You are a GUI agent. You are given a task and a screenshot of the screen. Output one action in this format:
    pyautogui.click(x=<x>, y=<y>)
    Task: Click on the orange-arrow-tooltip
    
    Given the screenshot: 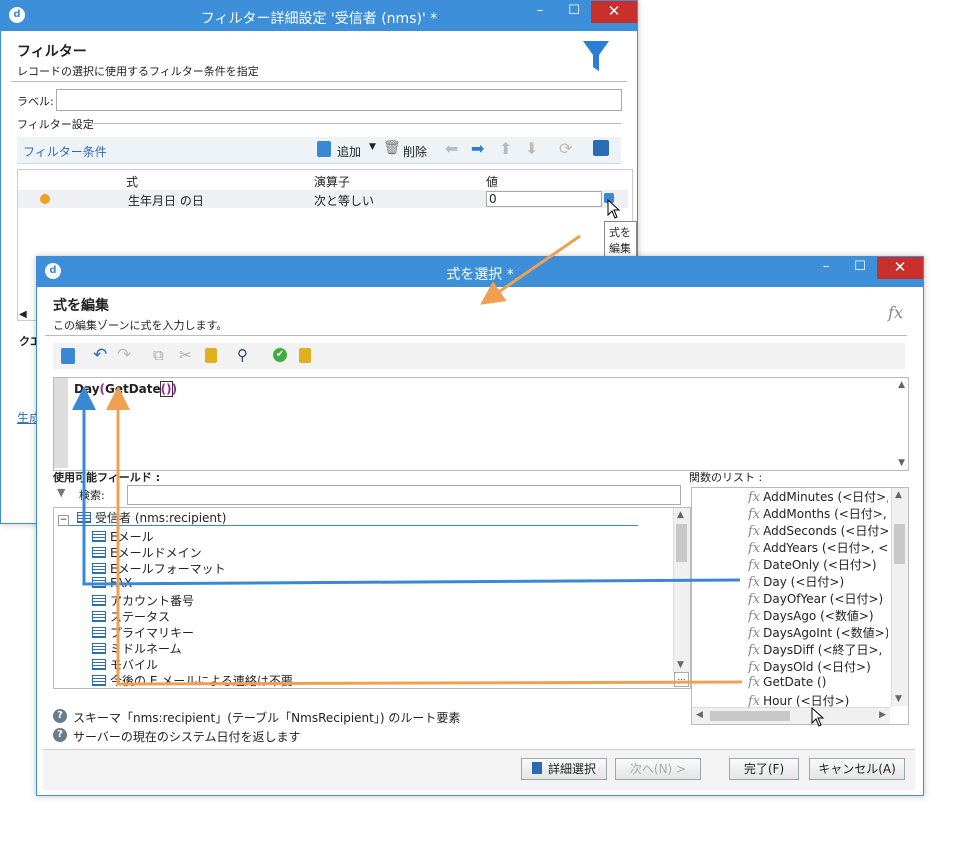 What is the action you would take?
    pyautogui.click(x=530, y=269)
    